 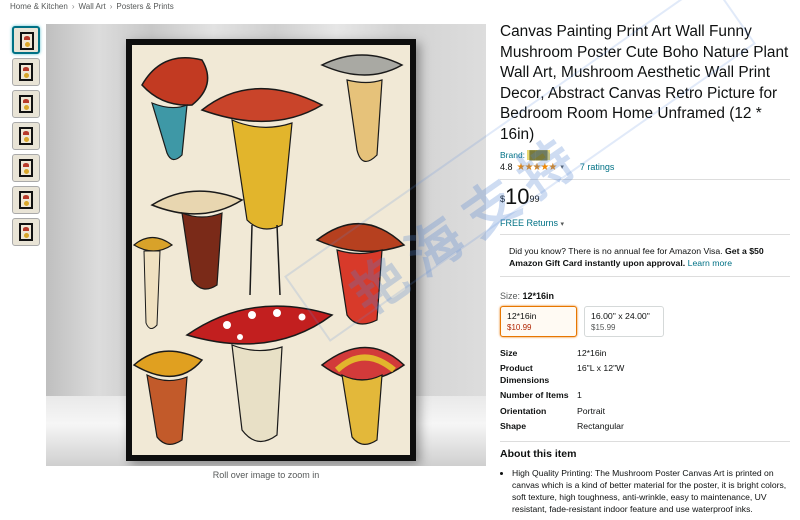 What do you see at coordinates (510, 295) in the screenshot?
I see `size-label-text: Size:` at bounding box center [510, 295].